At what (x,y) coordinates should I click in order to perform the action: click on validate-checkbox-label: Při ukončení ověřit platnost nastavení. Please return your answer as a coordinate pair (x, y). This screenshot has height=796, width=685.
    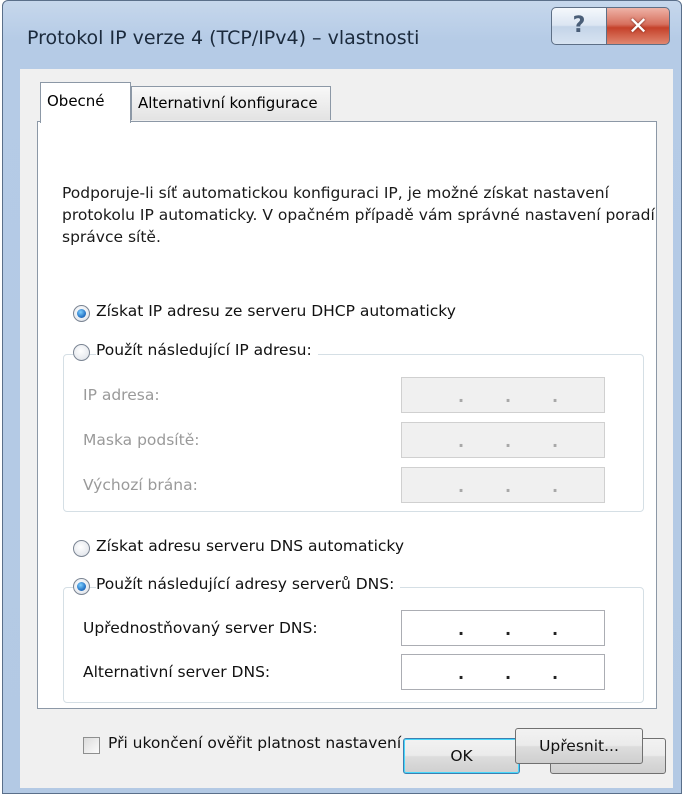
    Looking at the image, I should click on (257, 743).